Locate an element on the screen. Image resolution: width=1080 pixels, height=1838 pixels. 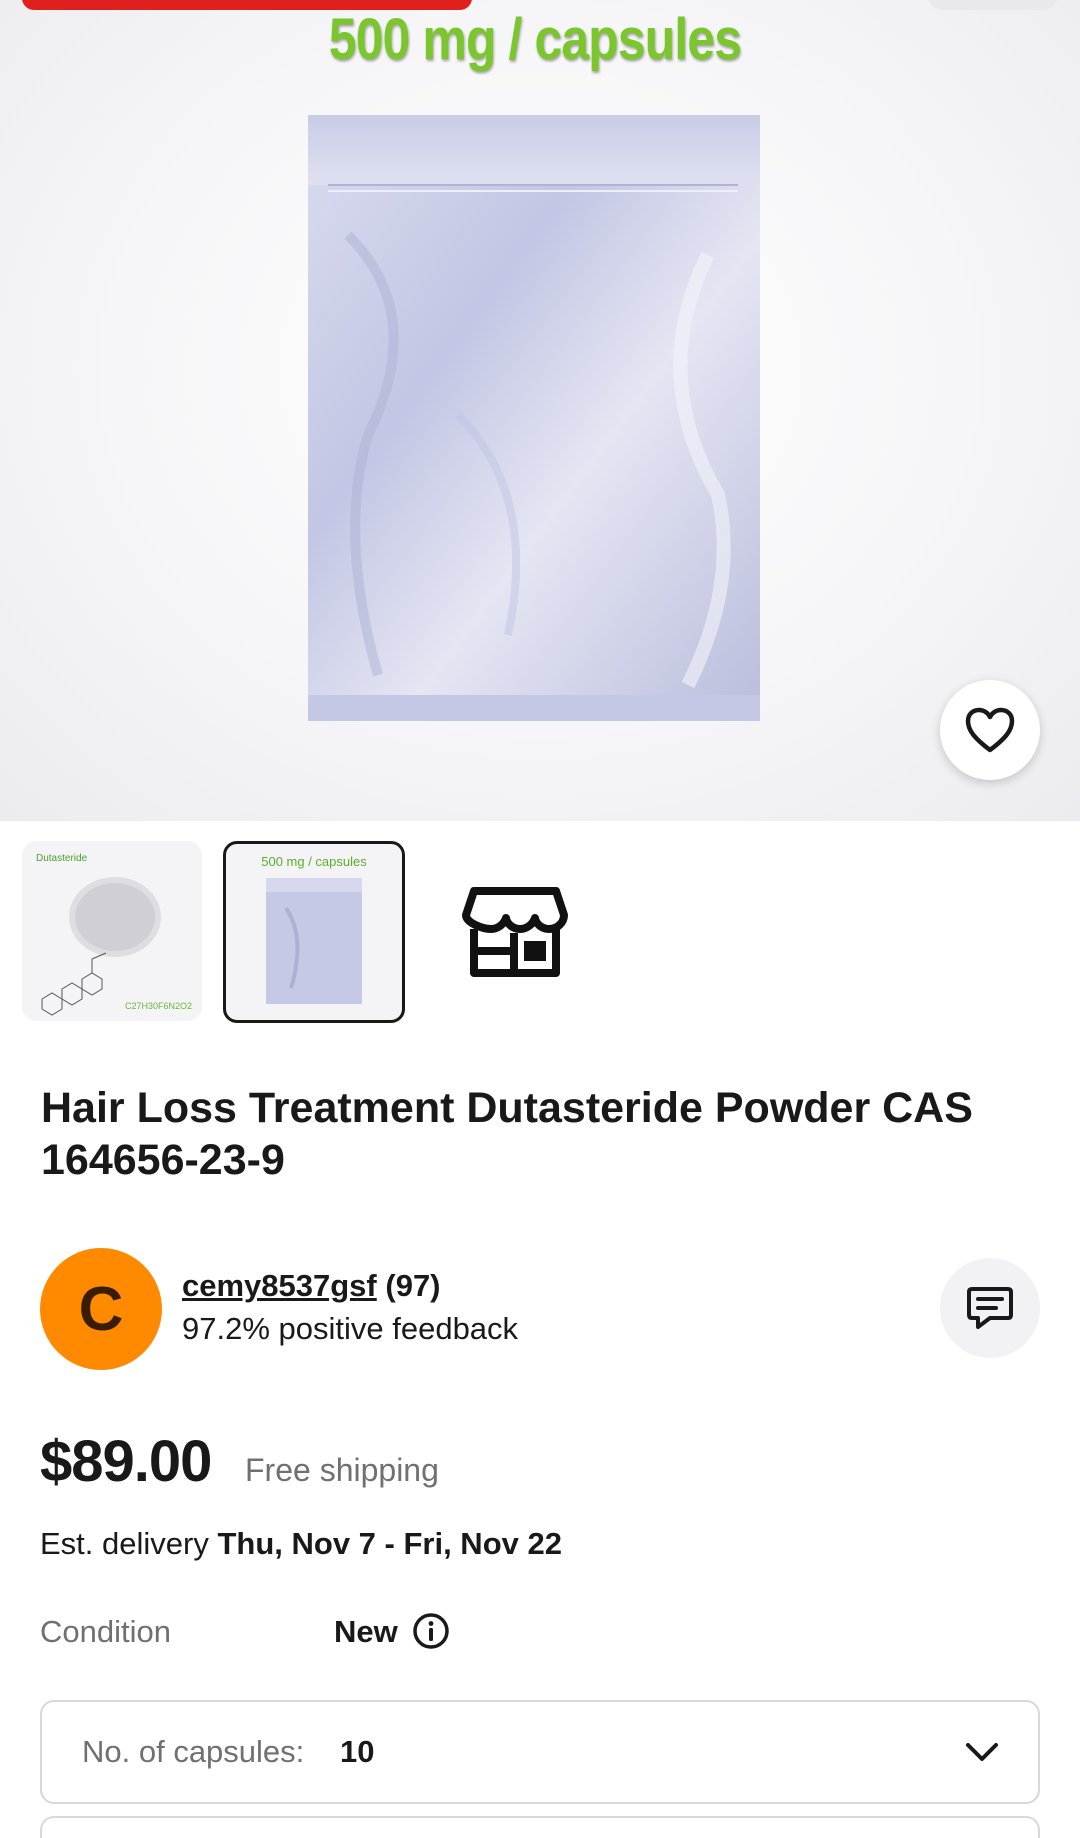
image-caption: 500 mg / capsules is located at coordinates (535, 39).